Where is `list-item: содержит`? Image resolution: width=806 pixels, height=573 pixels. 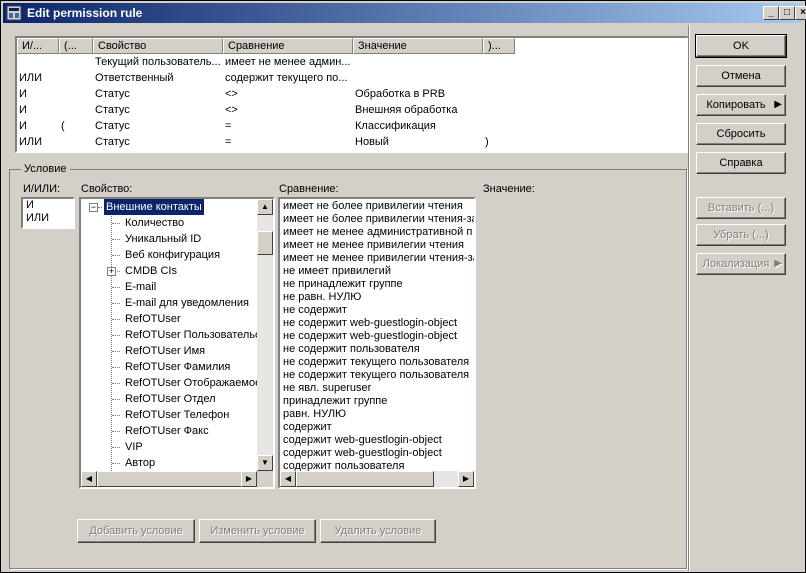 list-item: содержит is located at coordinates (307, 427).